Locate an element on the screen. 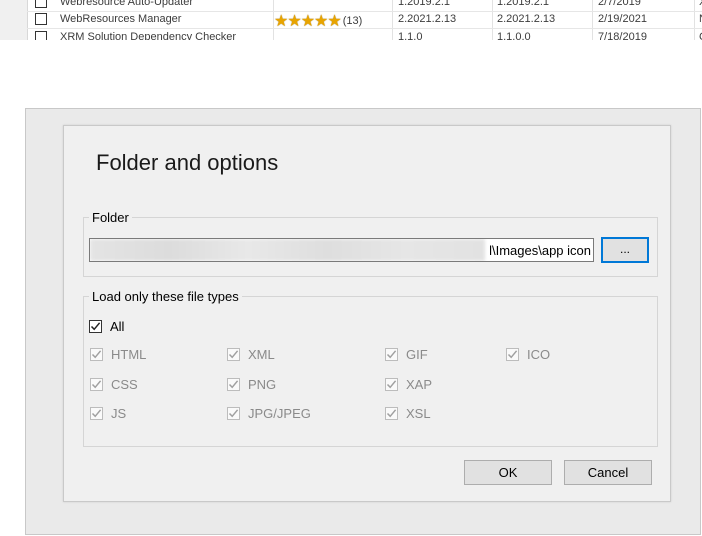 The width and height of the screenshot is (702, 536). checkbox-all-label: All is located at coordinates (117, 326).